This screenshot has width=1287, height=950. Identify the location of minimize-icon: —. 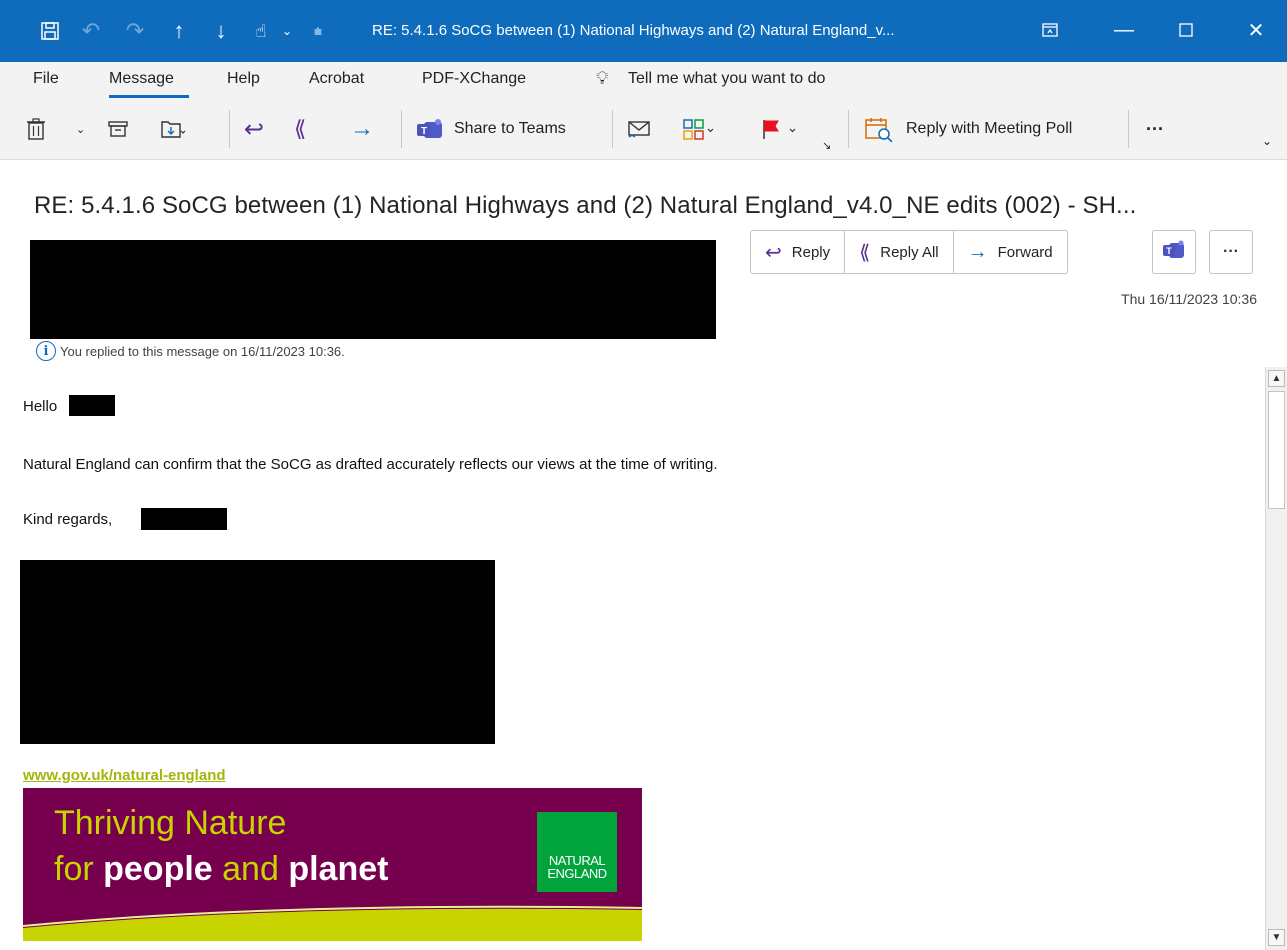
(1124, 30).